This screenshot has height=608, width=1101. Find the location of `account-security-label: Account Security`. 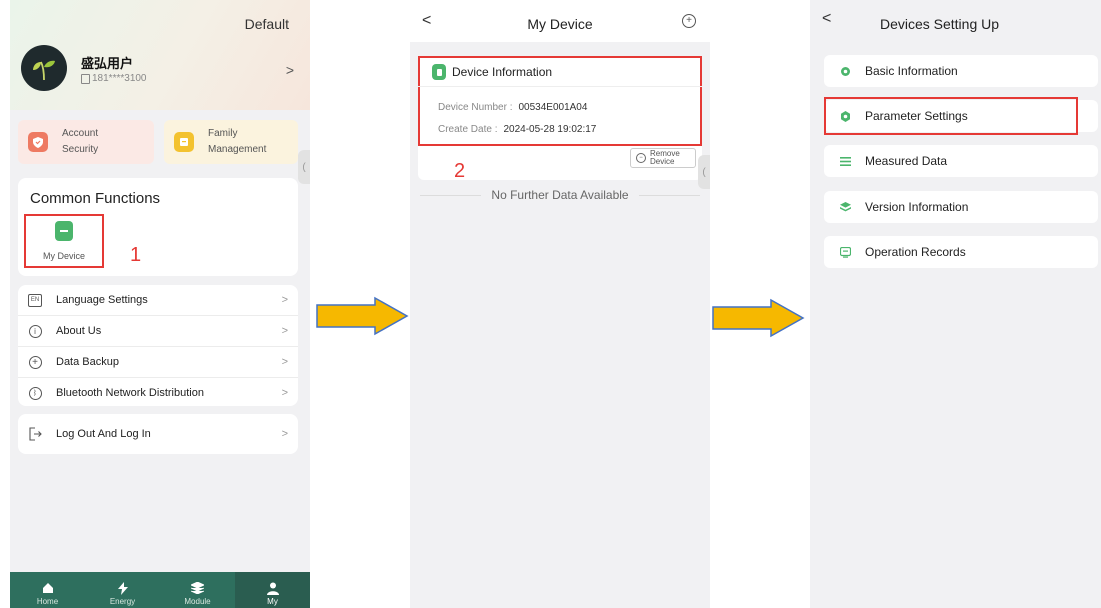

account-security-label: Account Security is located at coordinates (80, 142).